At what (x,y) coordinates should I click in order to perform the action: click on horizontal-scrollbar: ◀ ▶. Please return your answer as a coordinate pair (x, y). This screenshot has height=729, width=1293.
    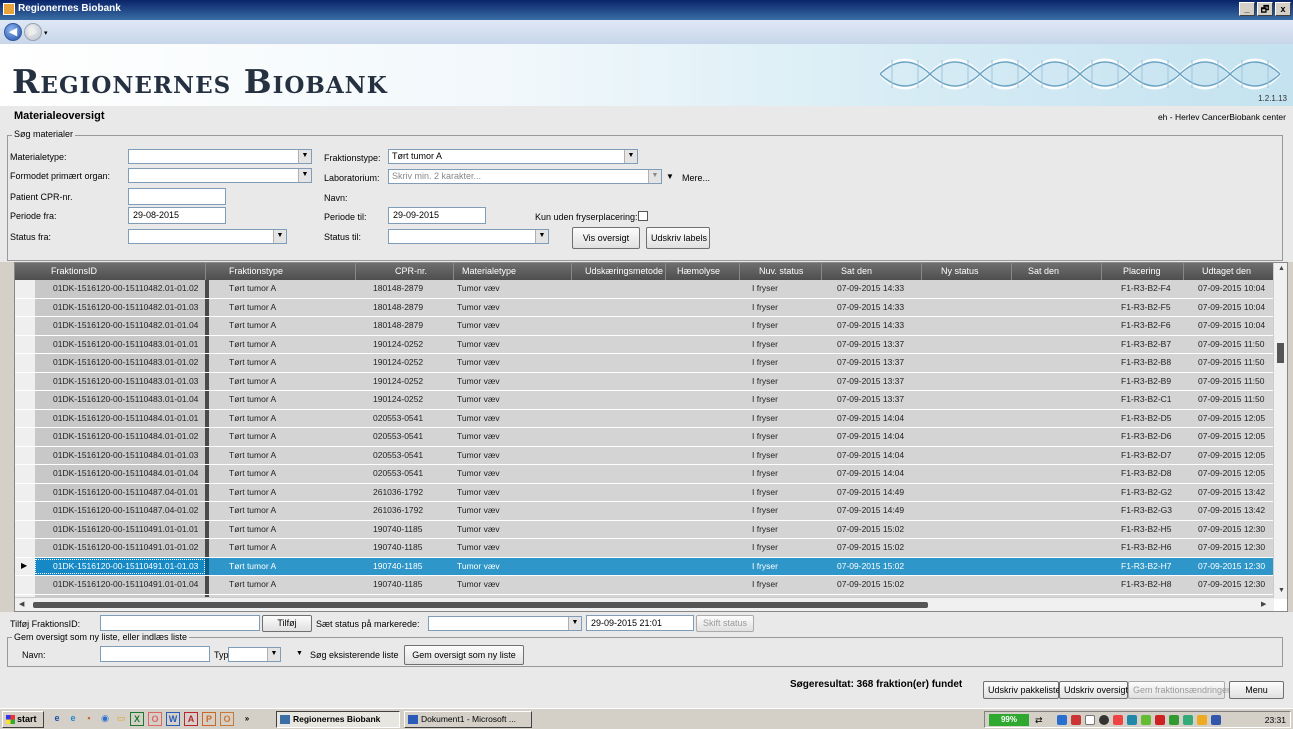
    Looking at the image, I should click on (644, 604).